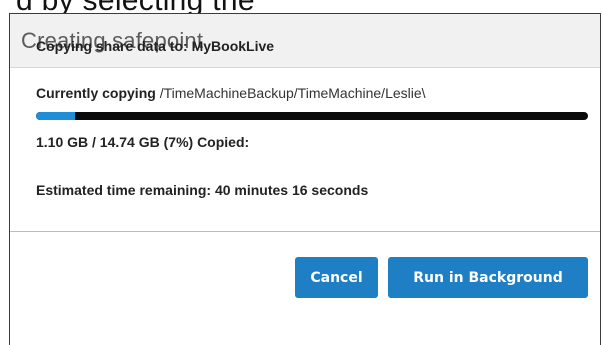 Image resolution: width=603 pixels, height=345 pixels. Describe the element at coordinates (96, 93) in the screenshot. I see `currently-copying-label: Currently copying` at that location.